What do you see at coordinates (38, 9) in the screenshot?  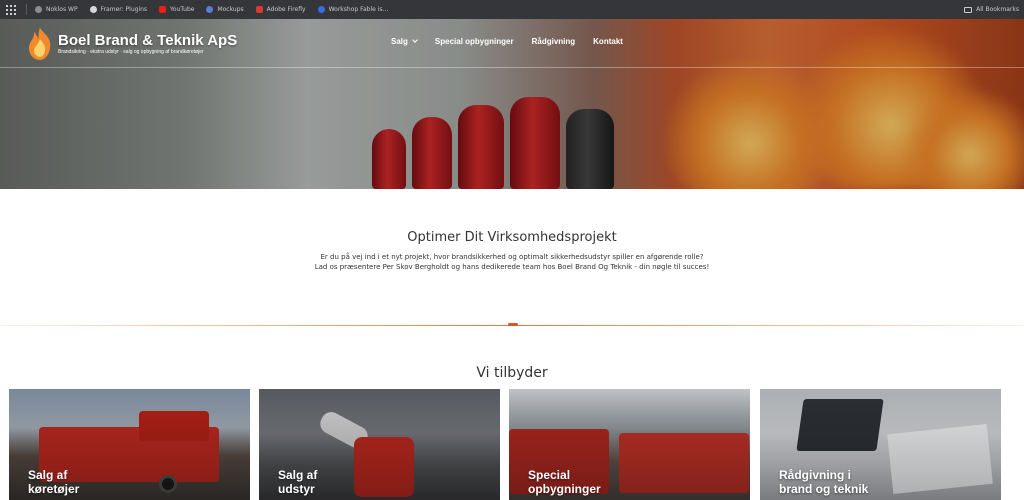 I see `globe-icon` at bounding box center [38, 9].